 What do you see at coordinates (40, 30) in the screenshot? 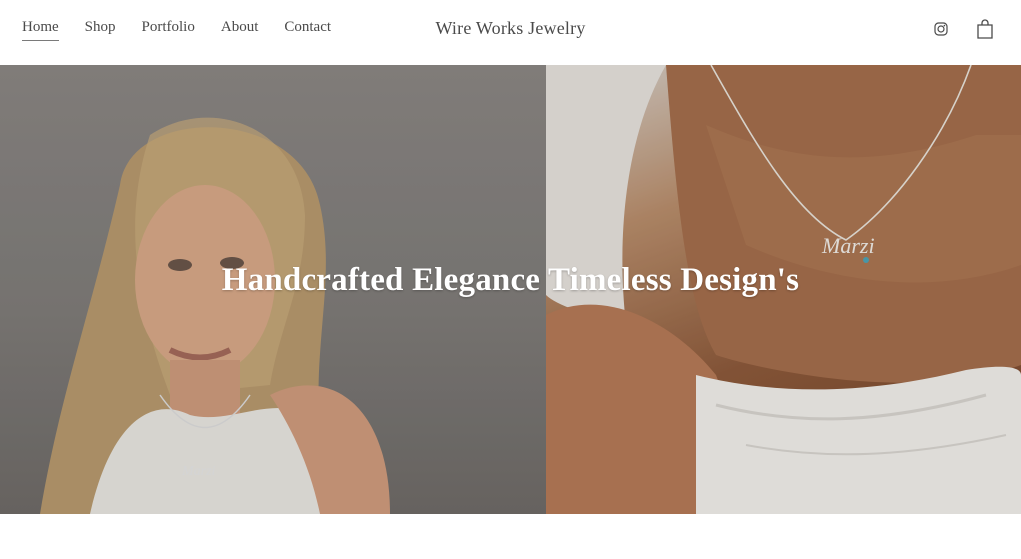
I see `nav-home: Home` at bounding box center [40, 30].